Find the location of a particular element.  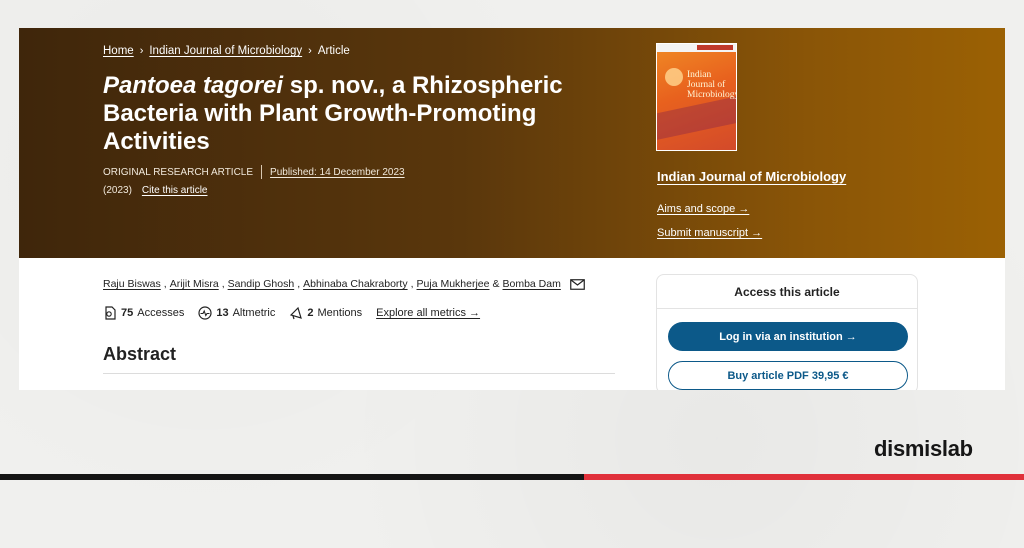

journal-name-link: Indian Journal of Microbiology is located at coordinates (751, 176).